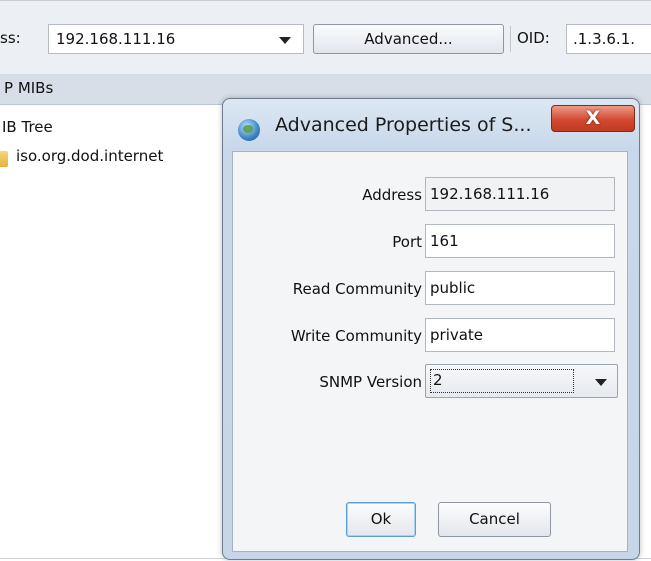 Image resolution: width=651 pixels, height=561 pixels. Describe the element at coordinates (407, 242) in the screenshot. I see `port-field-label: Port` at that location.